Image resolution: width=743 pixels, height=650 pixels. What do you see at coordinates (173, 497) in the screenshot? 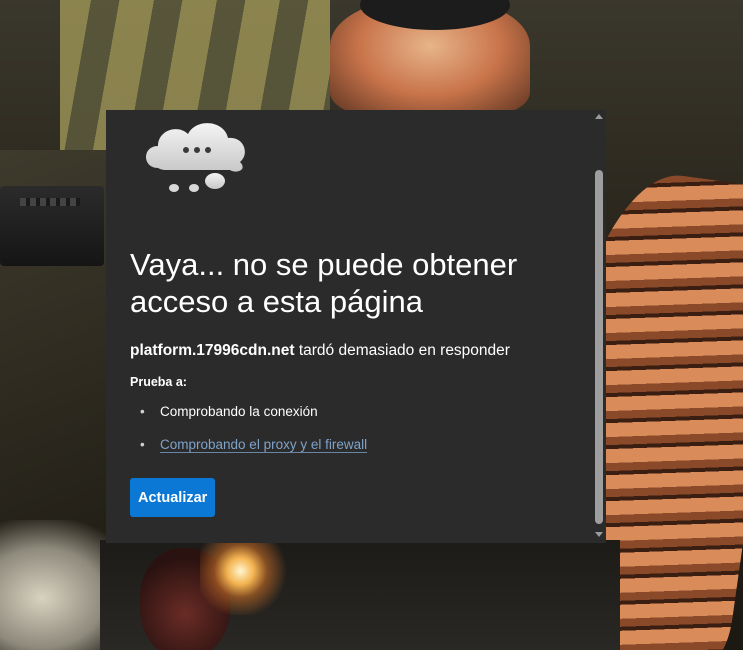
I see `refresh-button: Actualizar` at bounding box center [173, 497].